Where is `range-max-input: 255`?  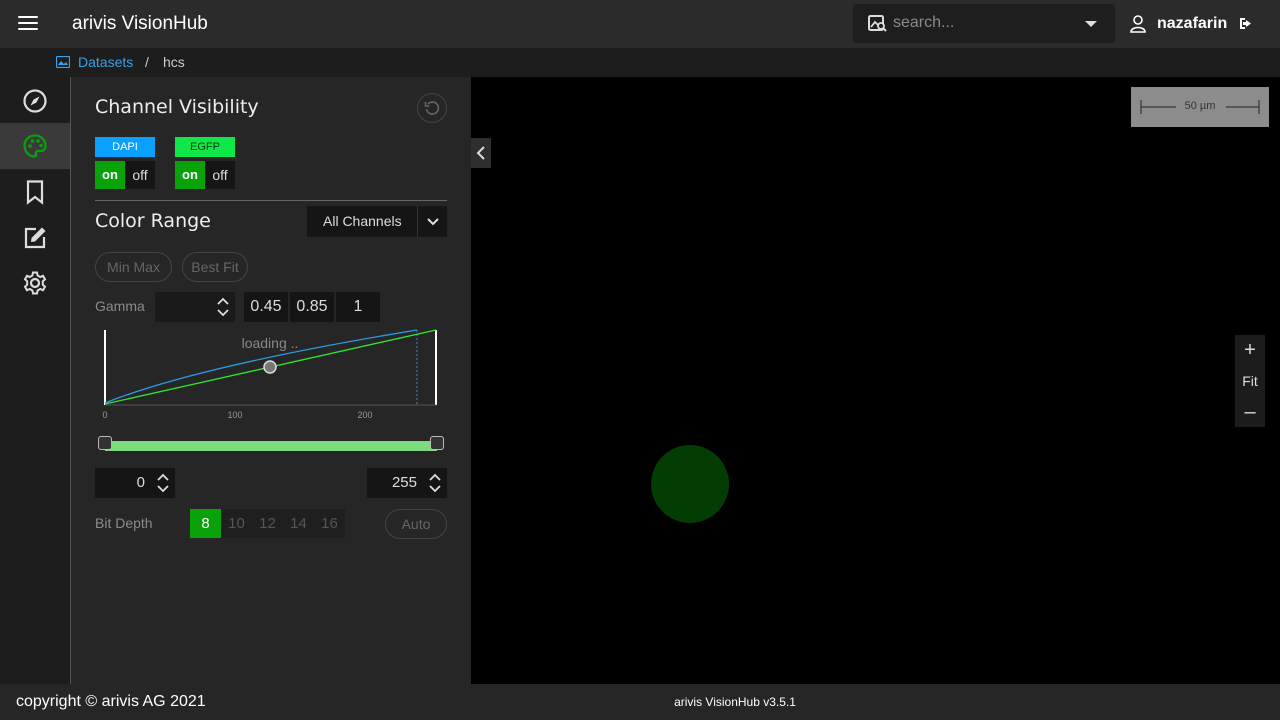
range-max-input: 255 is located at coordinates (407, 483).